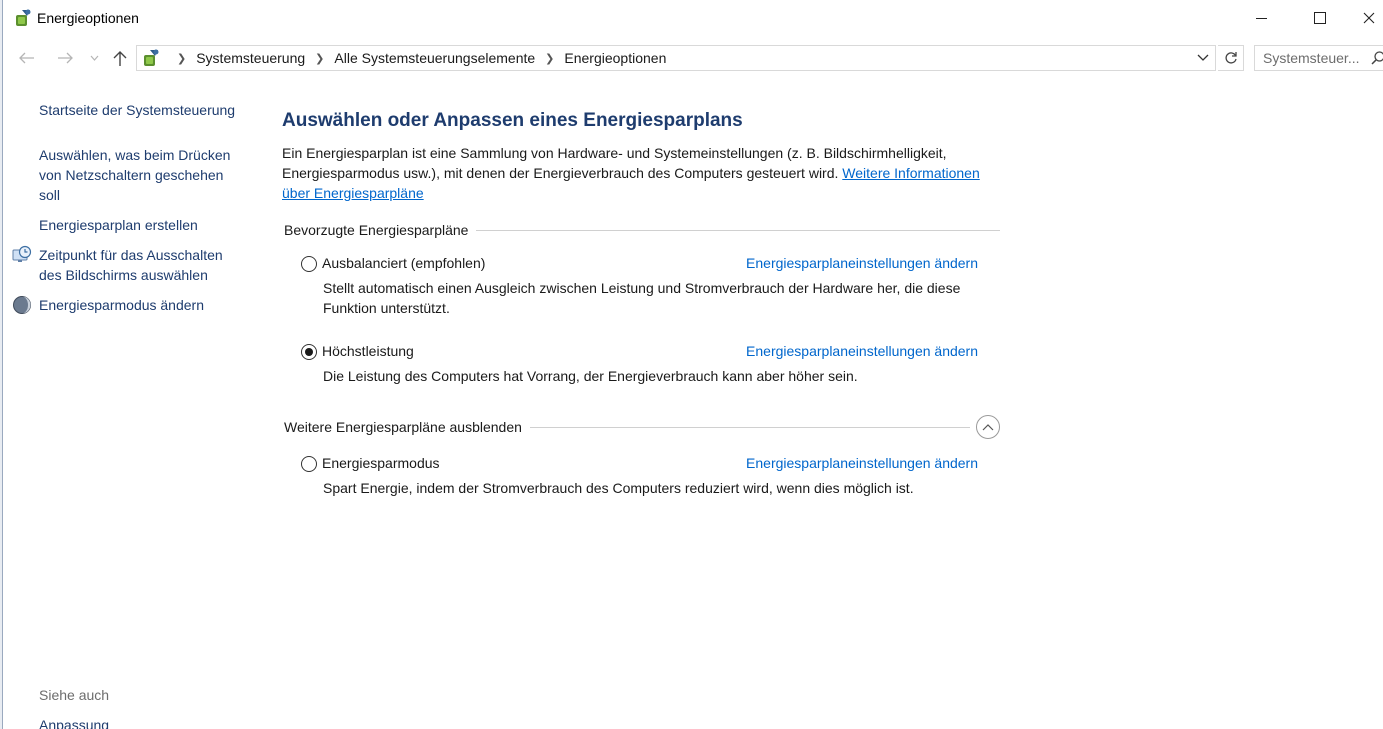 Image resolution: width=1383 pixels, height=729 pixels. I want to click on preferred-plans-label: Bevorzugte Energiesparpläne, so click(376, 230).